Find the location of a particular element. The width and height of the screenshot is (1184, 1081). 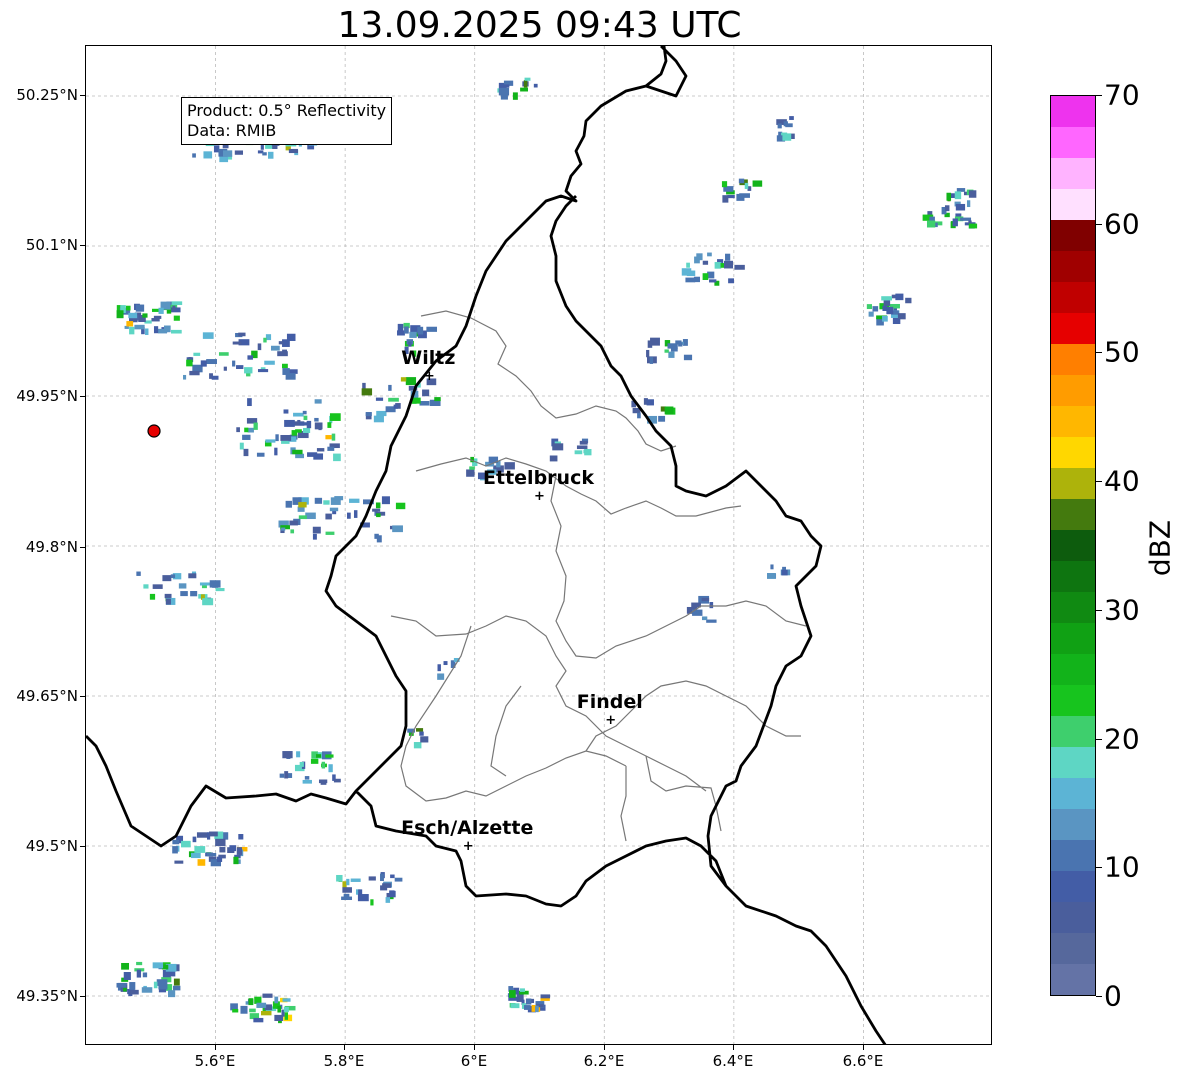

lon-tick is located at coordinates (604, 1047).